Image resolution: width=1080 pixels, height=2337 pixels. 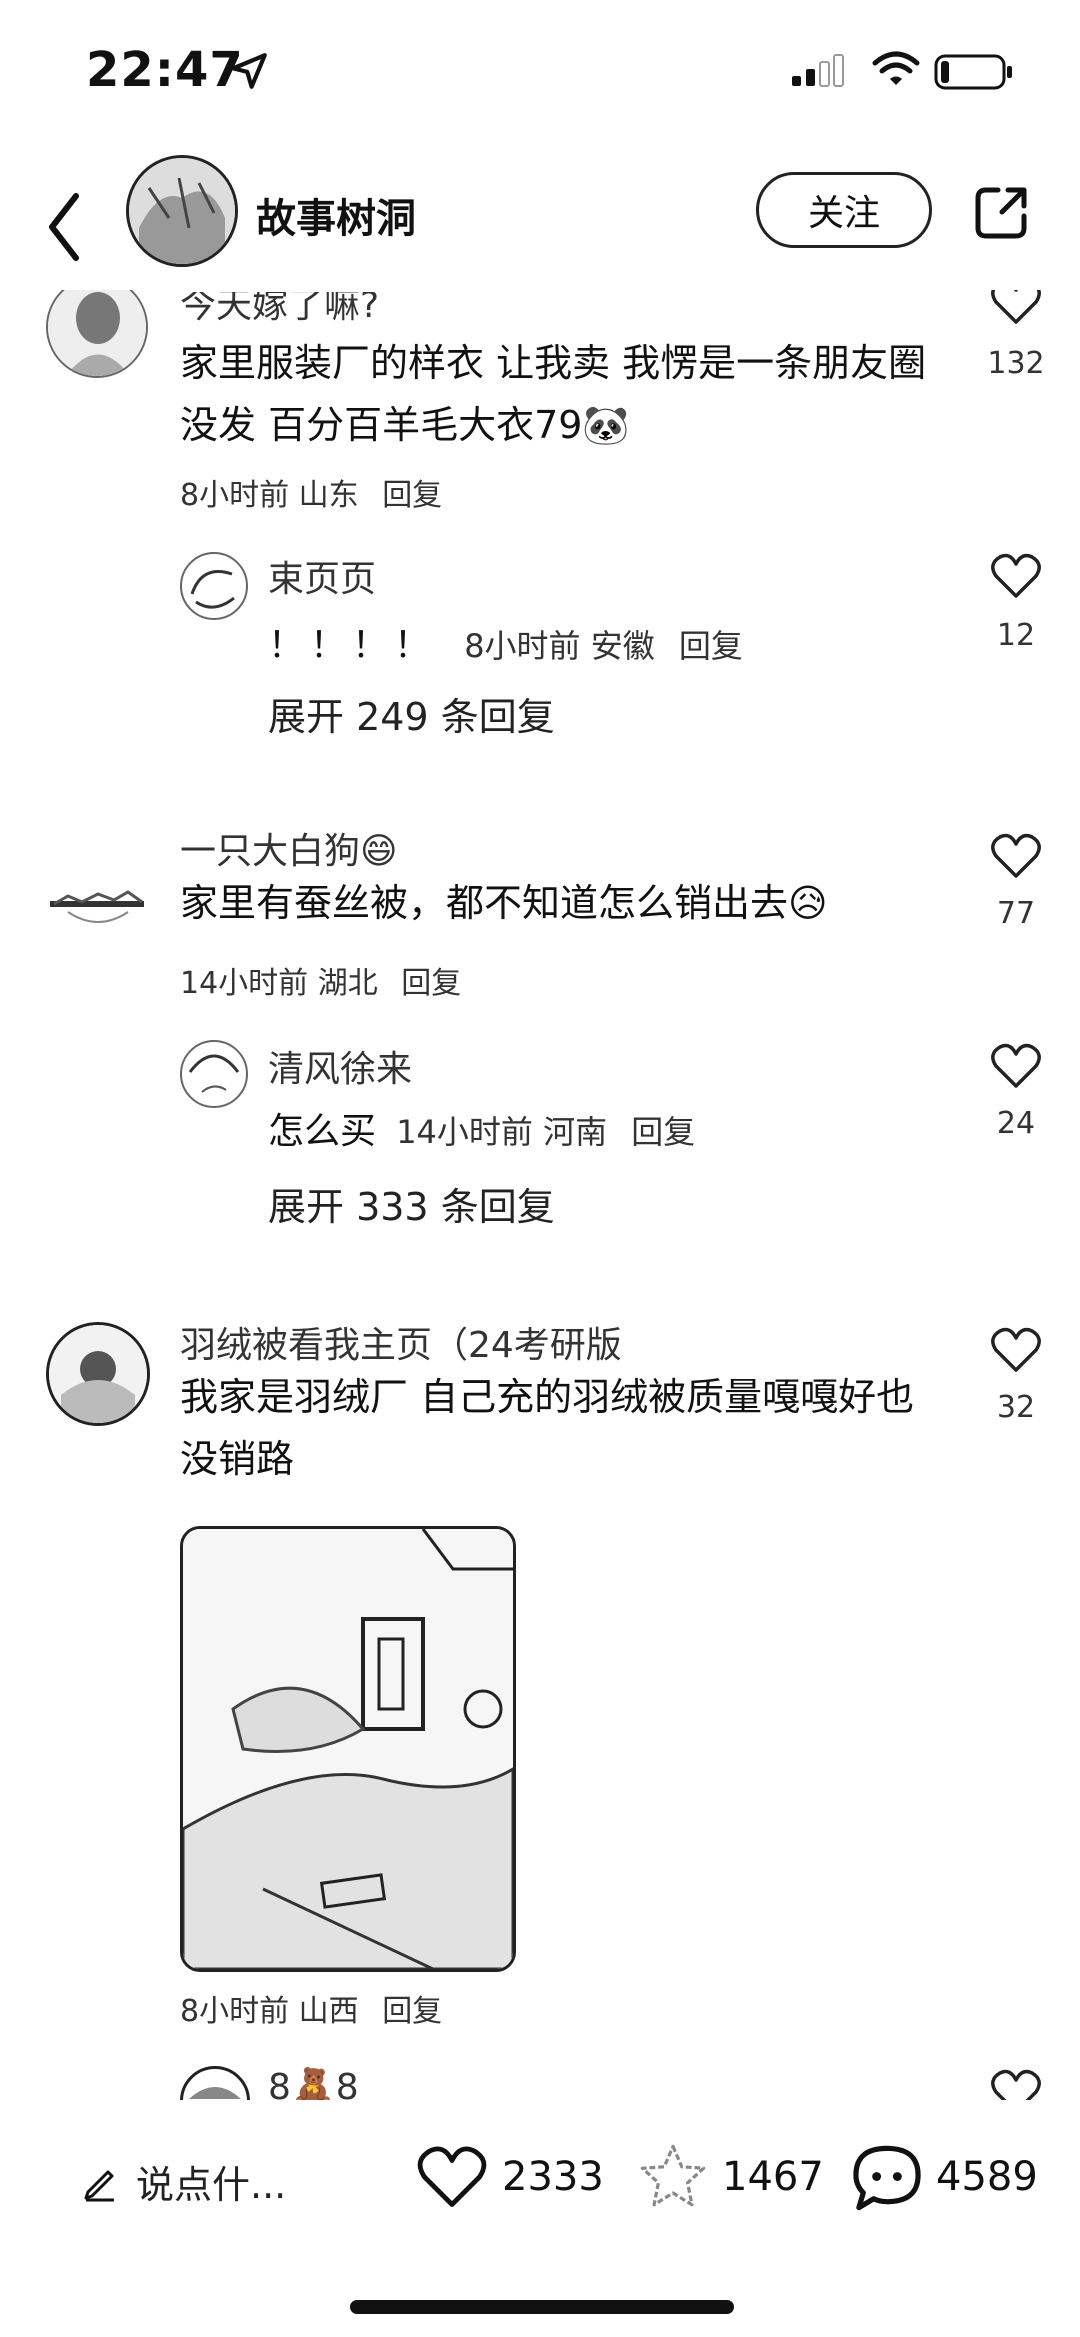 What do you see at coordinates (100, 2182) in the screenshot?
I see `pen-icon` at bounding box center [100, 2182].